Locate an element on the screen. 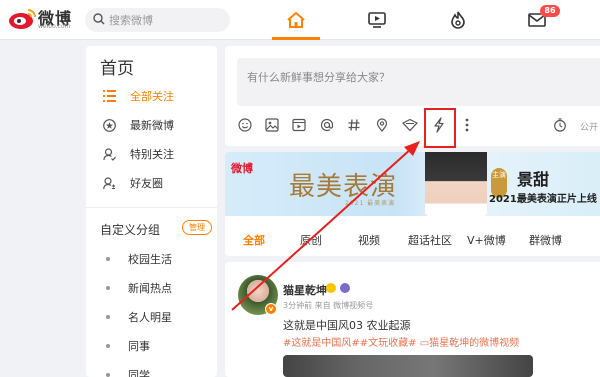 The image size is (600, 377). active-nav-underline is located at coordinates (296, 38).